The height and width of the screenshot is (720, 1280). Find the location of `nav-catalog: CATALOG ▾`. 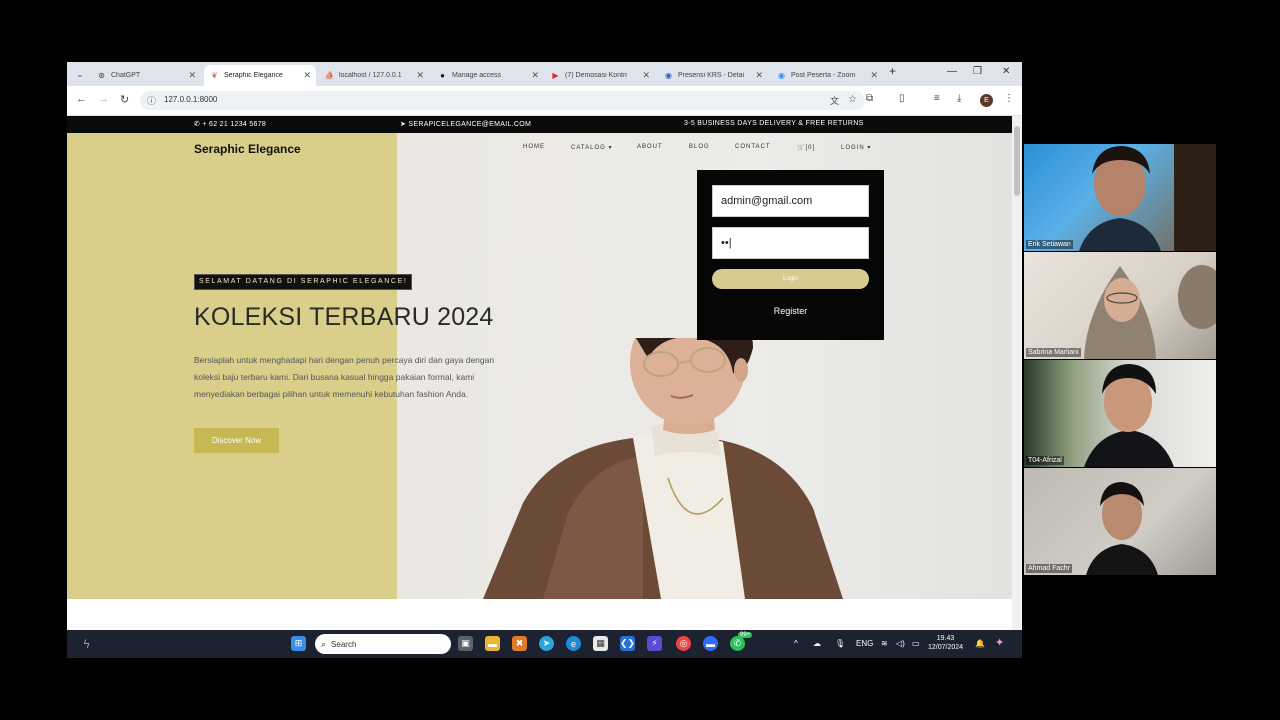

nav-catalog: CATALOG ▾ is located at coordinates (591, 147).